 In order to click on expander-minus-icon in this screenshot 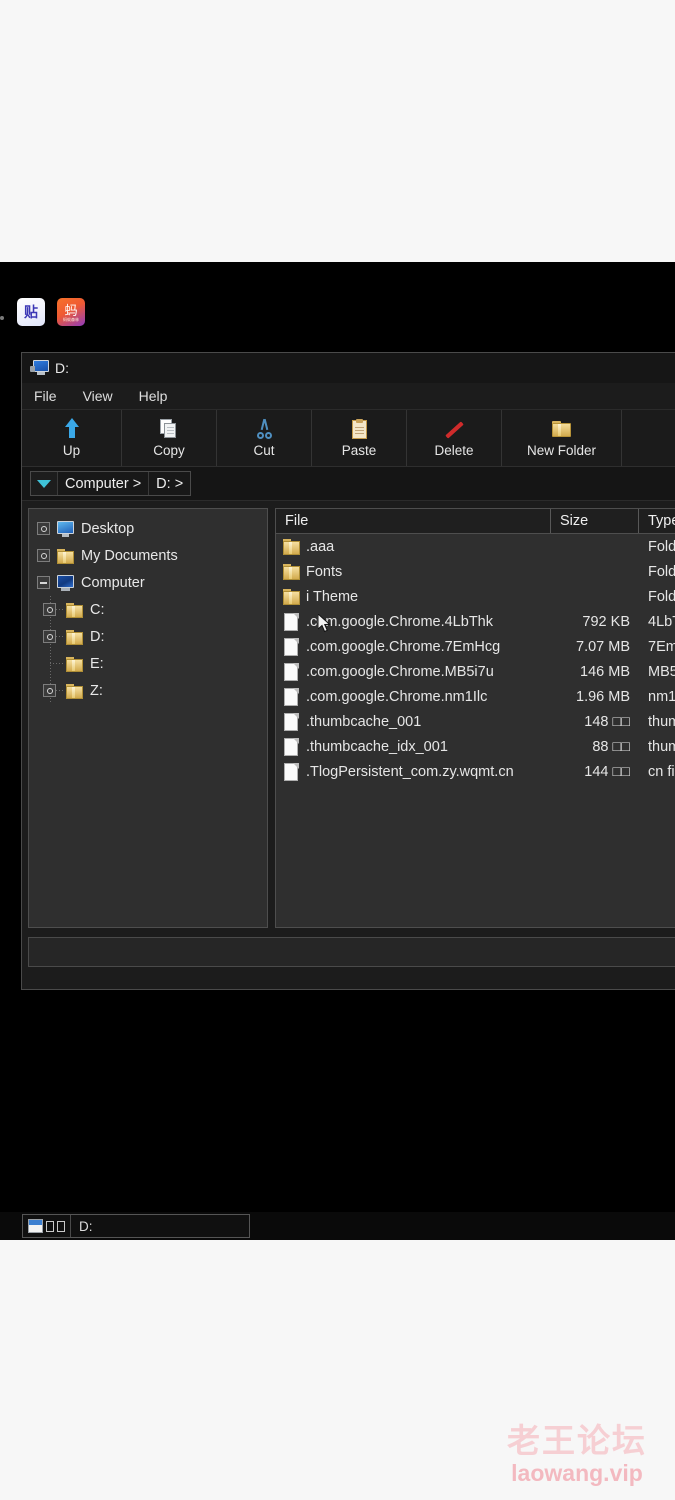, I will do `click(43, 582)`.